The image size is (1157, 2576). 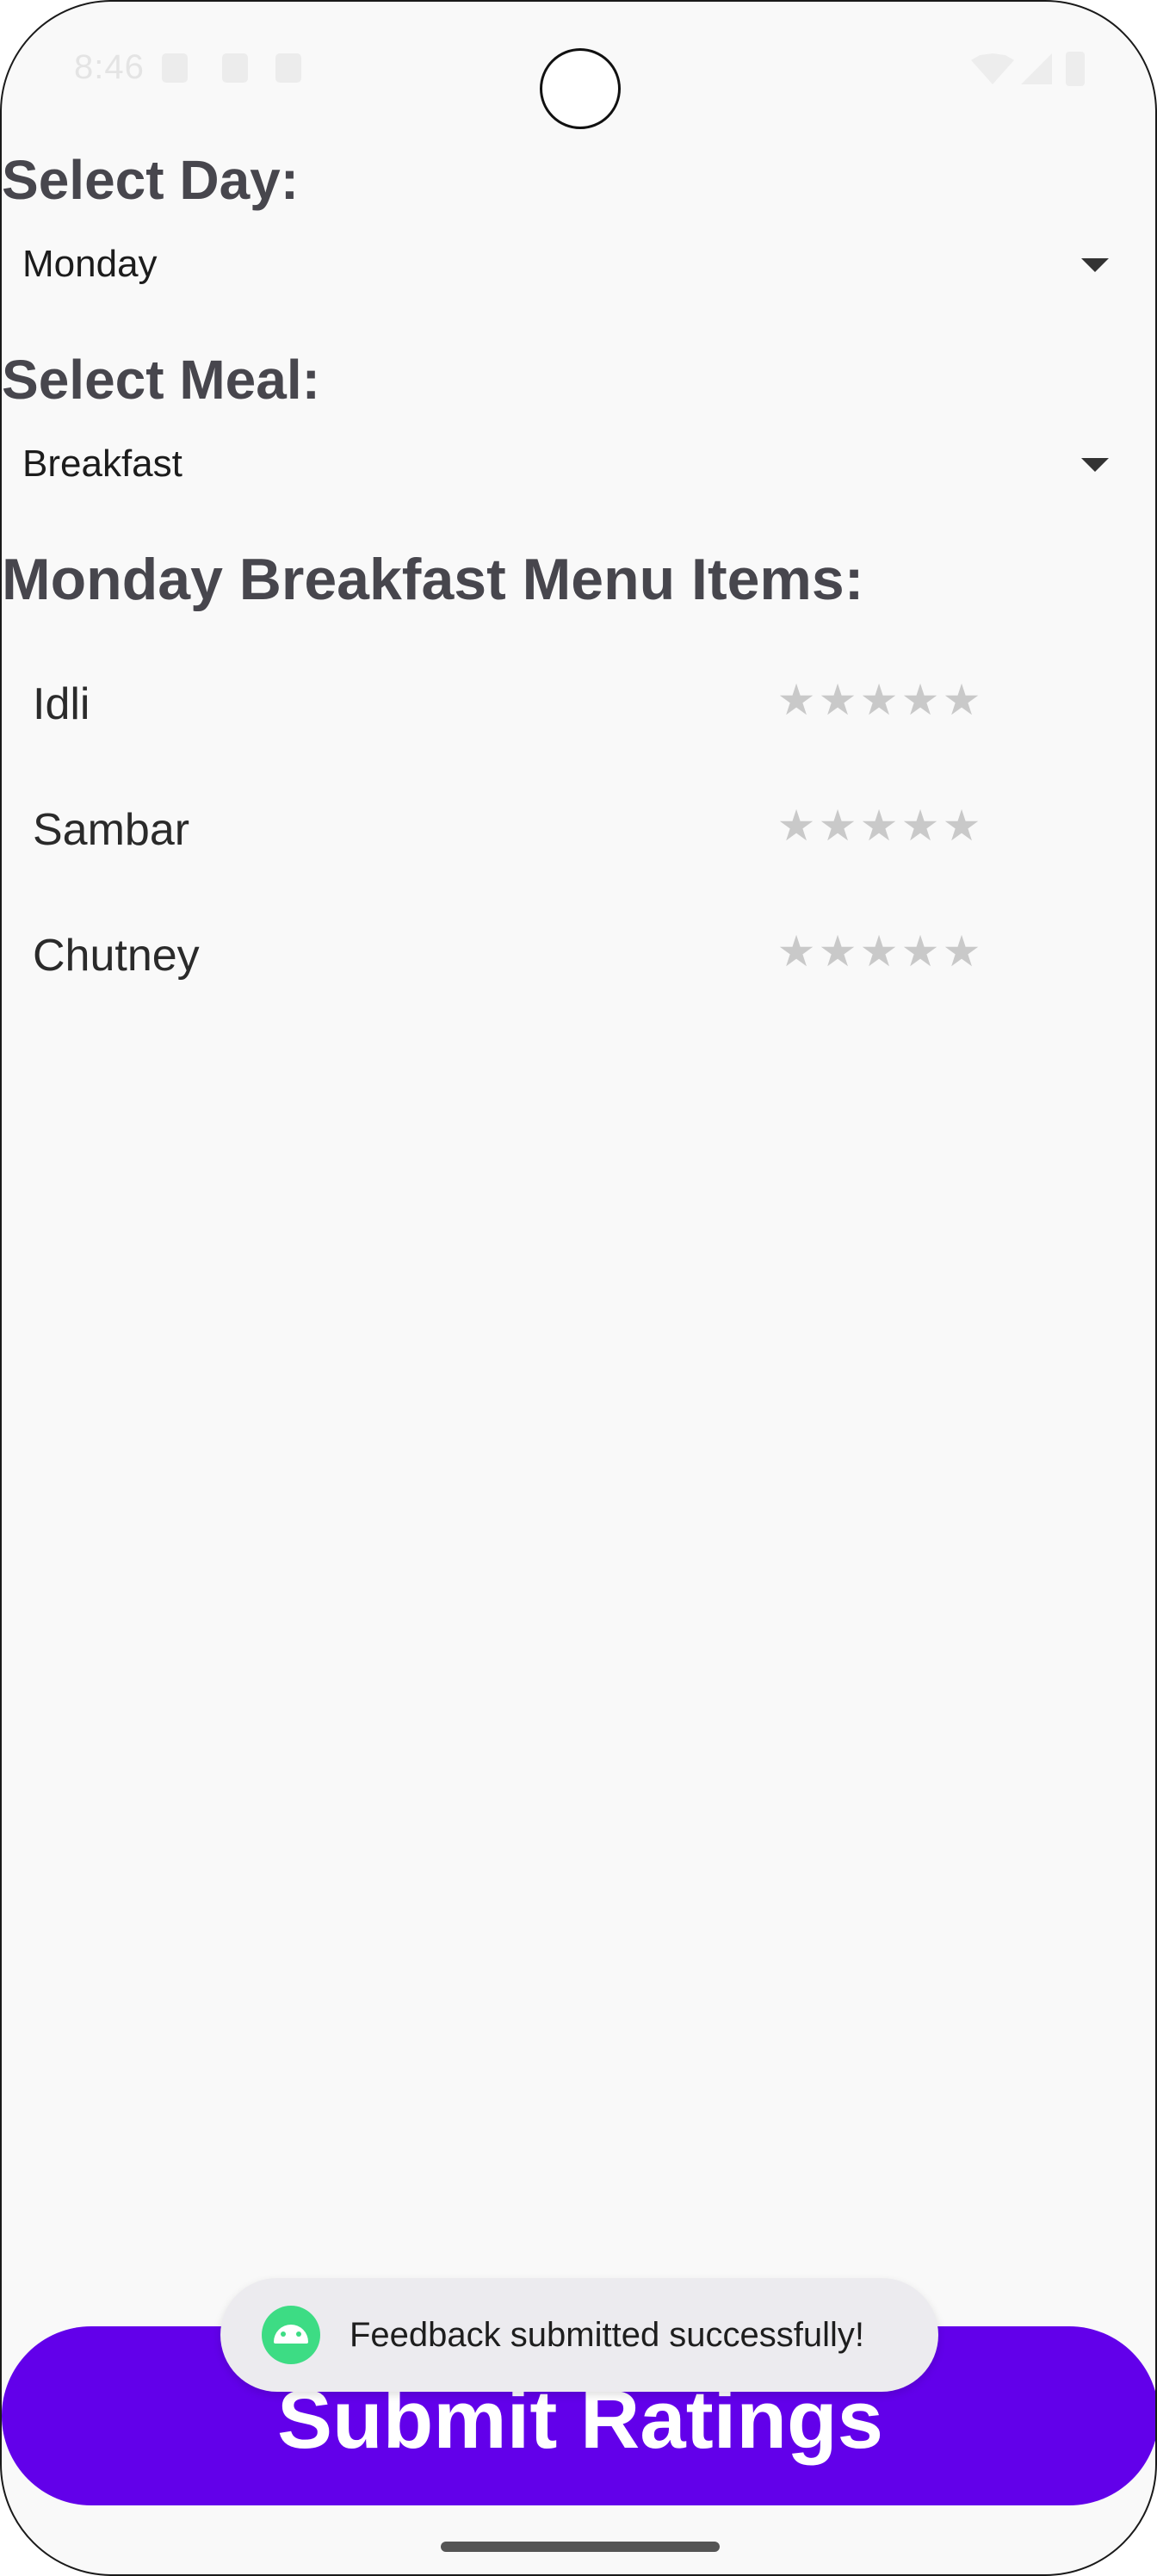 What do you see at coordinates (291, 2335) in the screenshot?
I see `android-icon` at bounding box center [291, 2335].